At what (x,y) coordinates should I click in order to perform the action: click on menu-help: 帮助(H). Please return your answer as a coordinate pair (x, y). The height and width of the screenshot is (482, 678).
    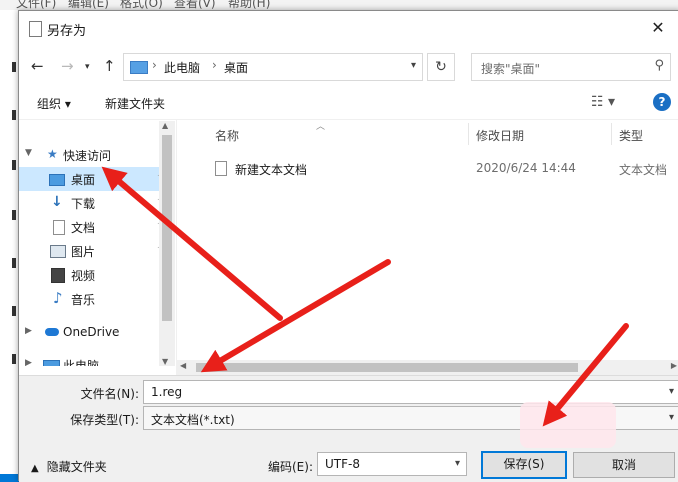
    Looking at the image, I should click on (249, 5).